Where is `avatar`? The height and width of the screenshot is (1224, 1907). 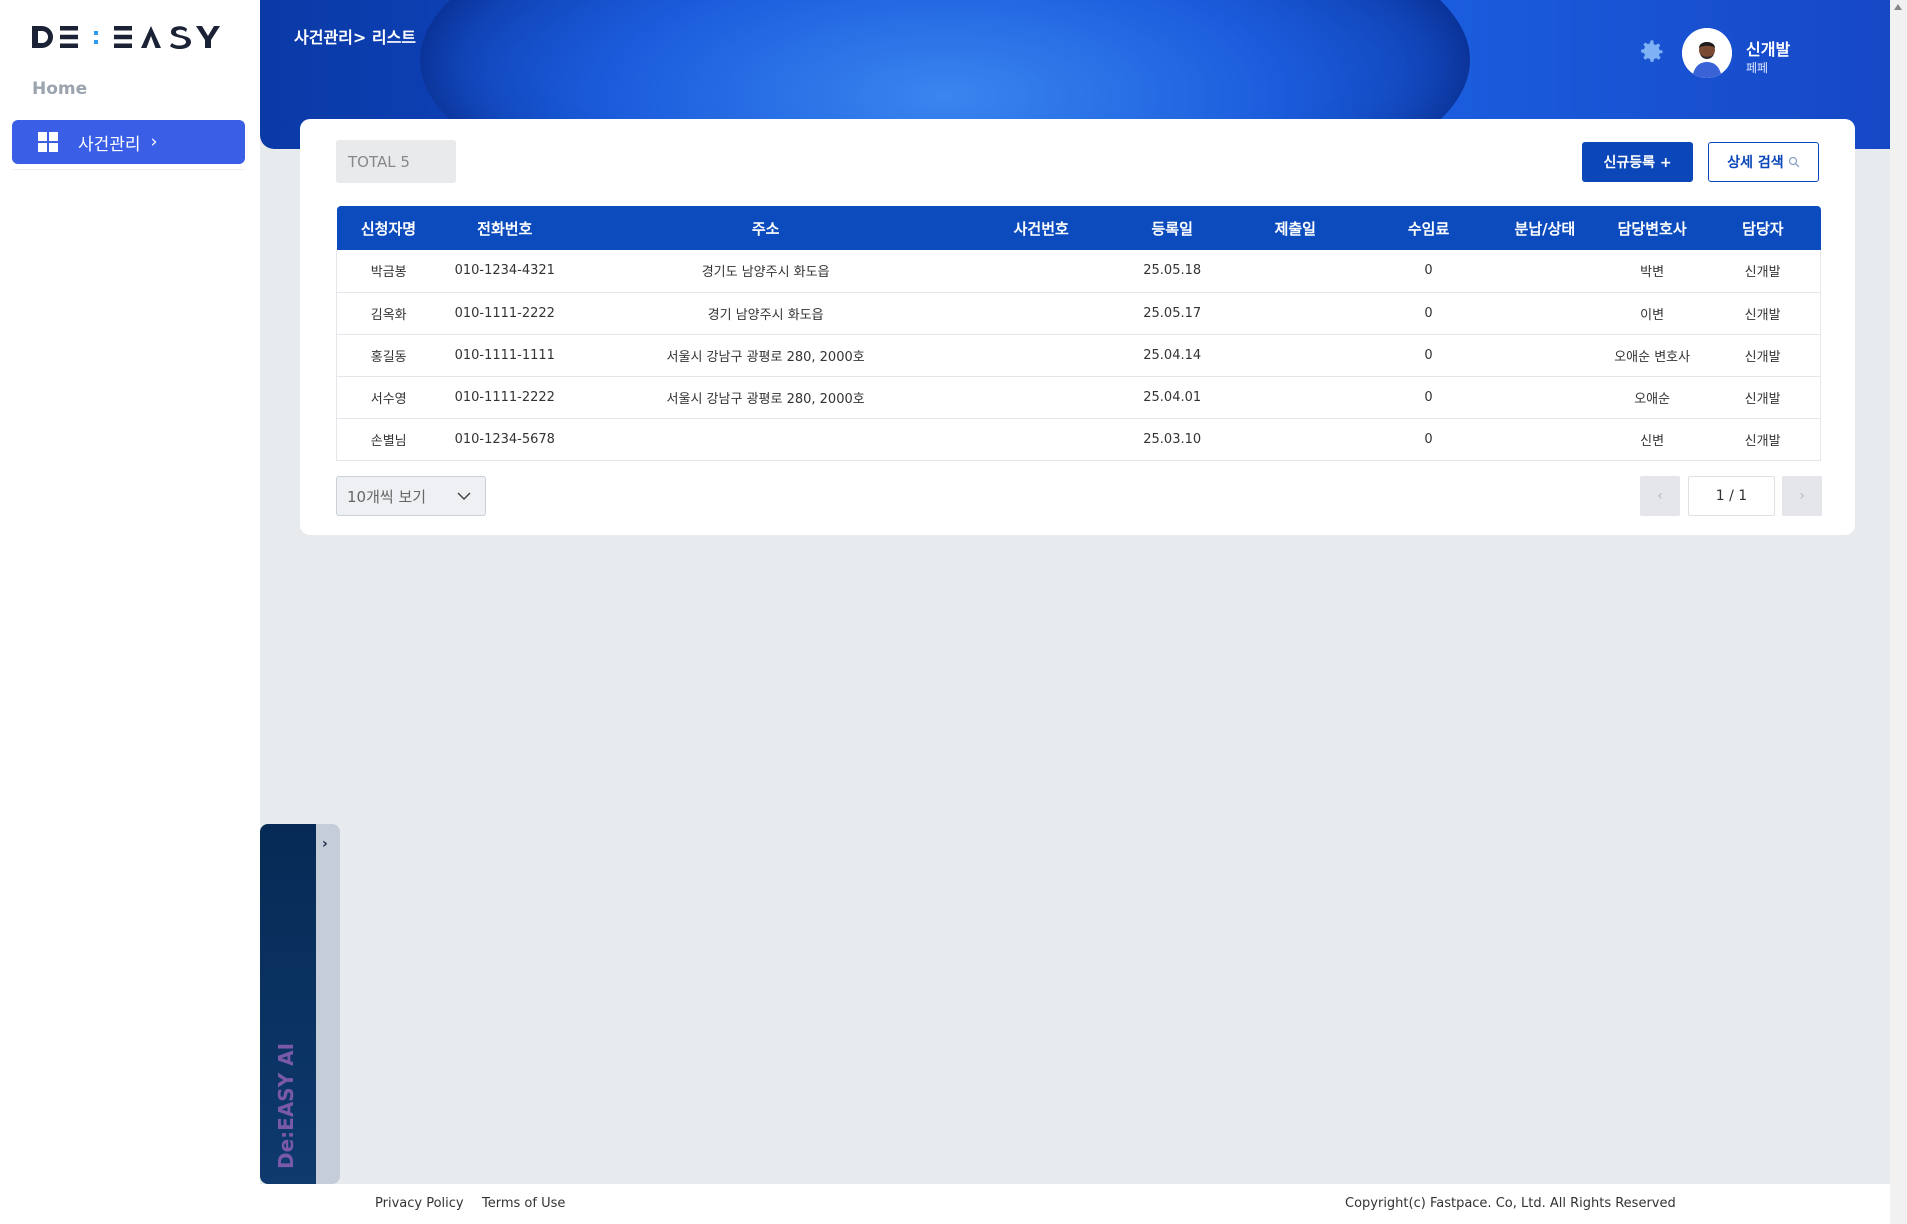
avatar is located at coordinates (1707, 53).